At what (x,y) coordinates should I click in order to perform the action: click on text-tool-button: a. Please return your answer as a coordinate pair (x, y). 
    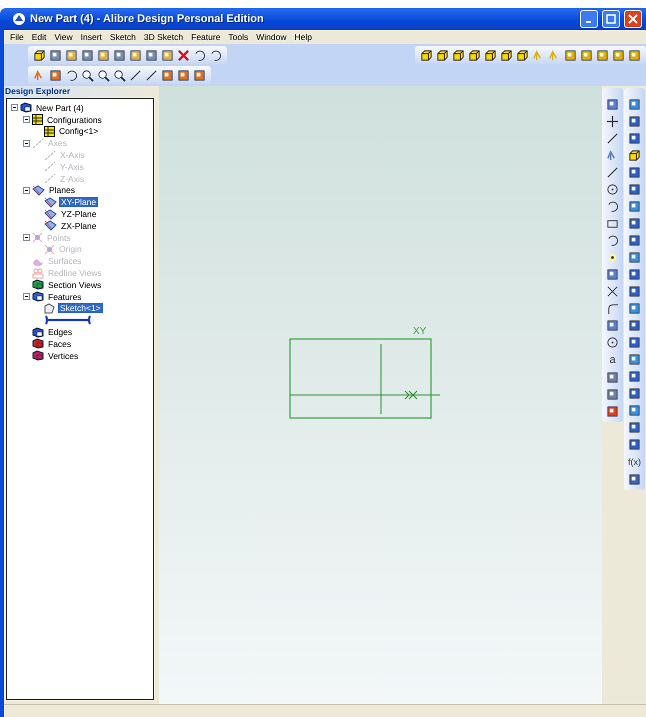
    Looking at the image, I should click on (612, 360).